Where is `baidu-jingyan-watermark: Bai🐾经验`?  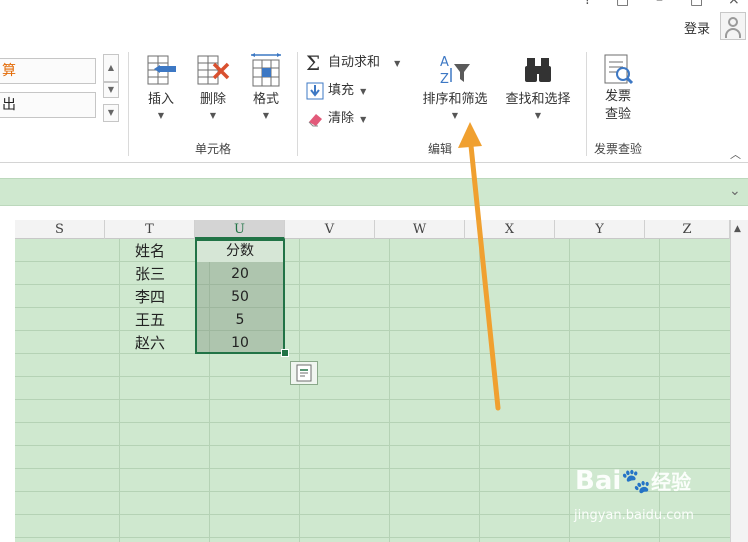 baidu-jingyan-watermark: Bai🐾经验 is located at coordinates (633, 481).